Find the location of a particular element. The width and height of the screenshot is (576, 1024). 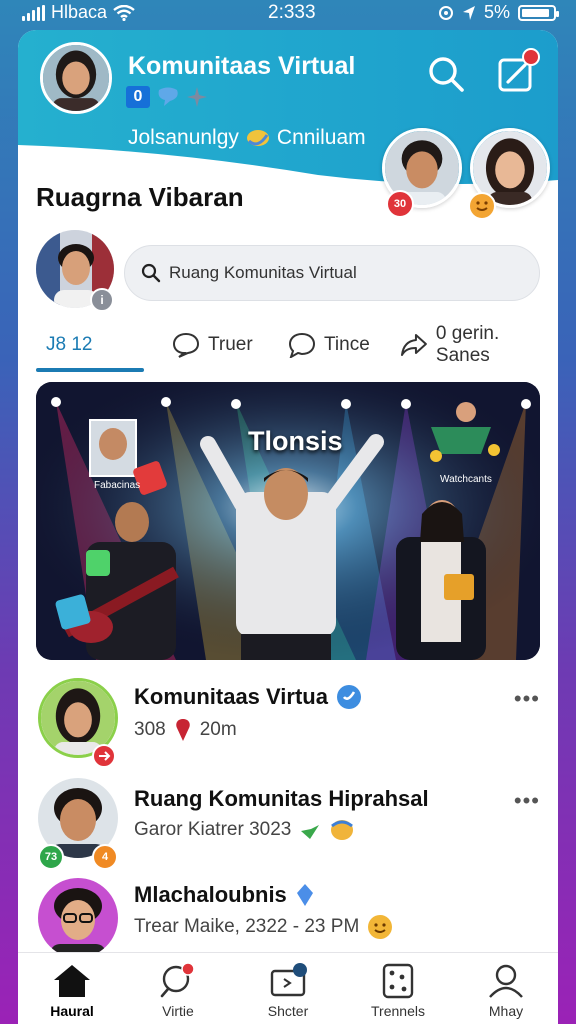

count-badge: 0 is located at coordinates (138, 97).